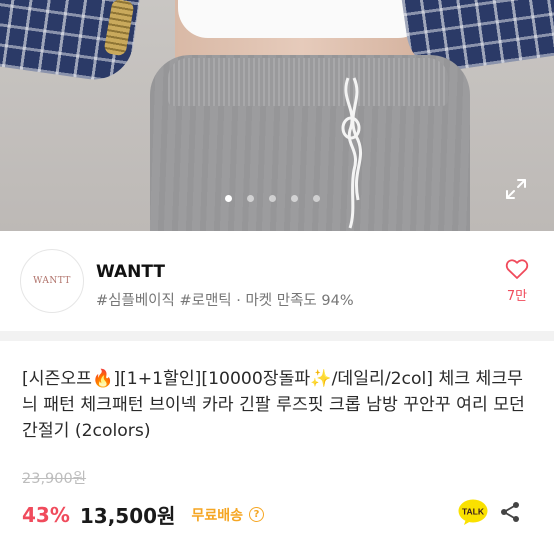 This screenshot has width=554, height=554. I want to click on photo-crop-top, so click(303, 19).